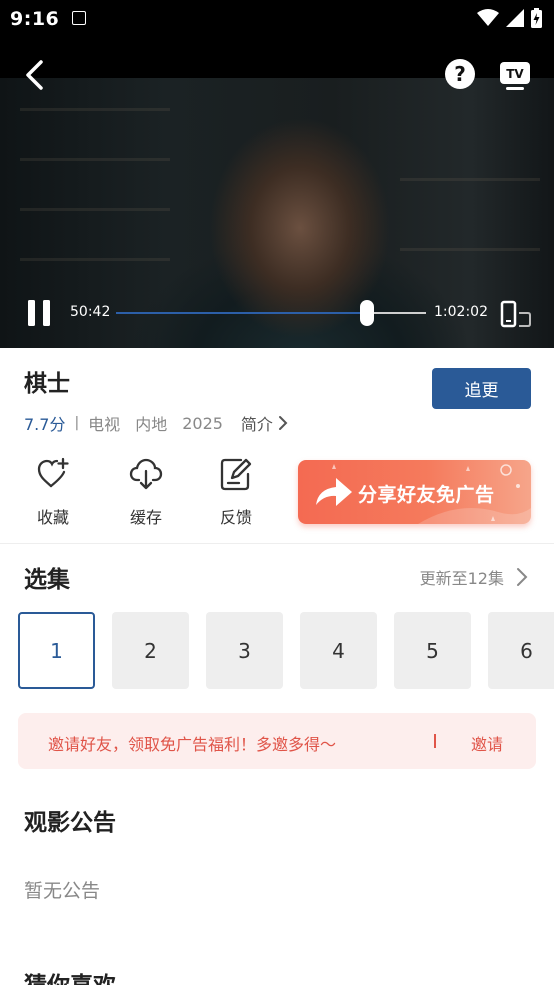  Describe the element at coordinates (53, 492) in the screenshot. I see `favorite-button: 收藏` at that location.